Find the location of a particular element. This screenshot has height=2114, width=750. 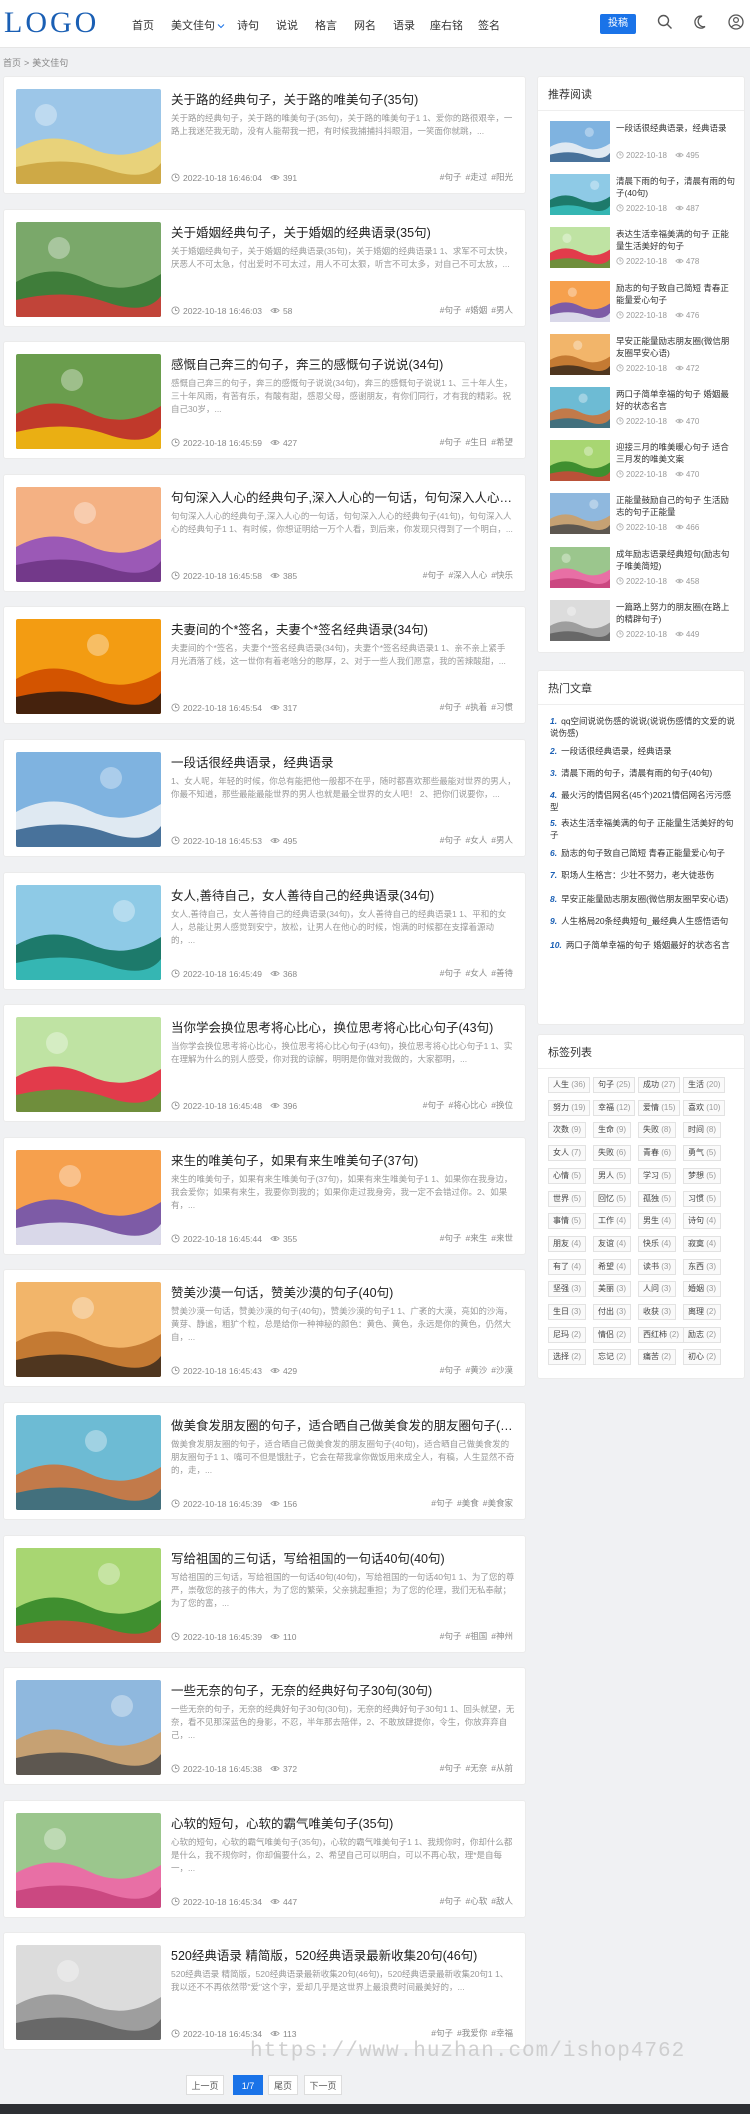

hot-item: 7. 职场人生格言：少壮不努力，老大徒悲伤 is located at coordinates (643, 875).